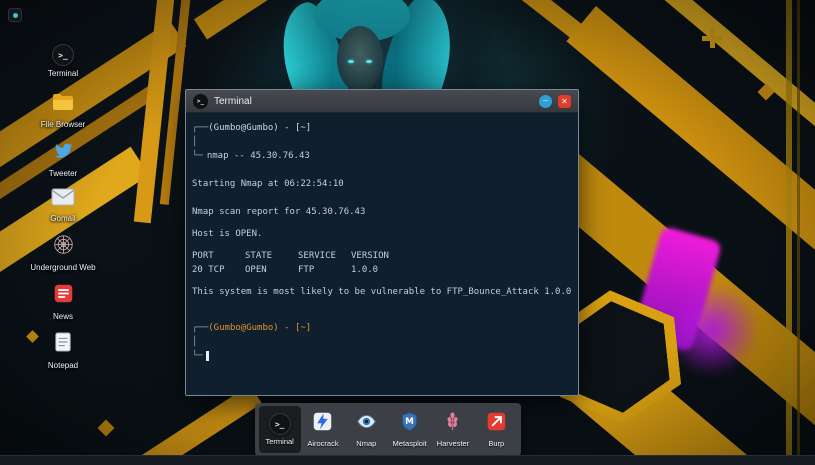  Describe the element at coordinates (63, 365) in the screenshot. I see `desktop-icon-label: Notepad` at that location.